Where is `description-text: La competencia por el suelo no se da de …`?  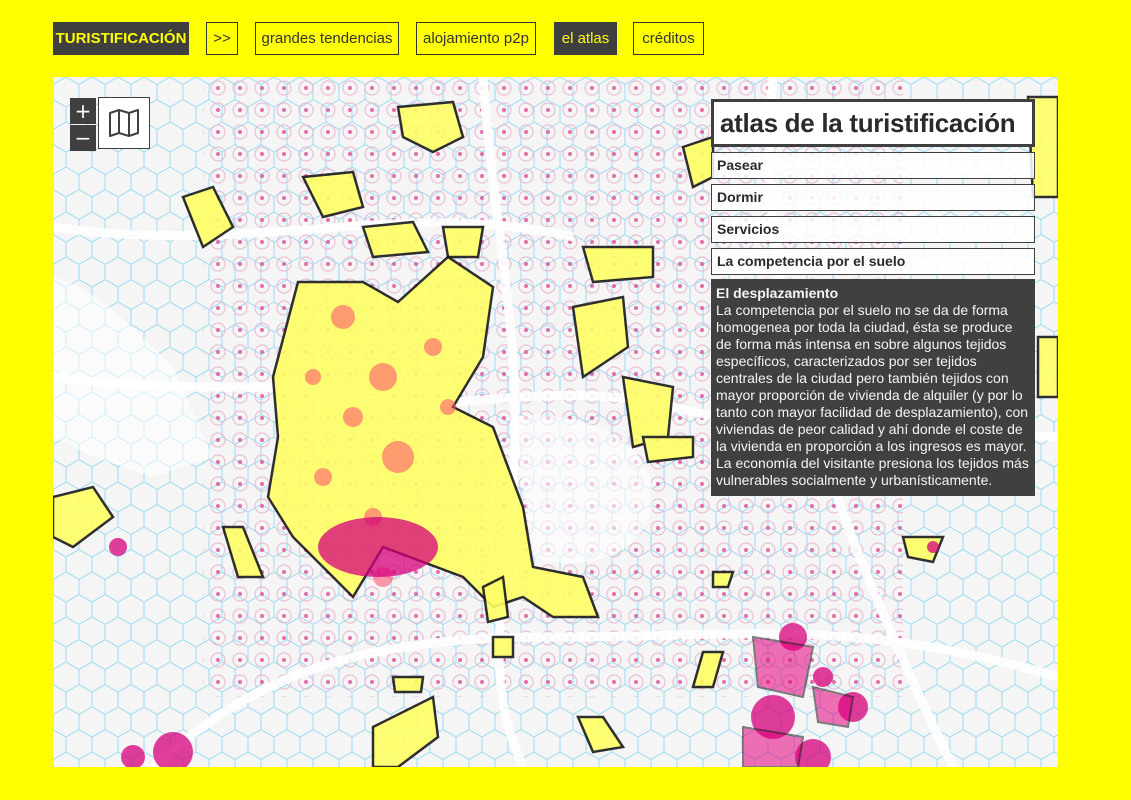
description-text: La competencia por el suelo no se da de … is located at coordinates (872, 395).